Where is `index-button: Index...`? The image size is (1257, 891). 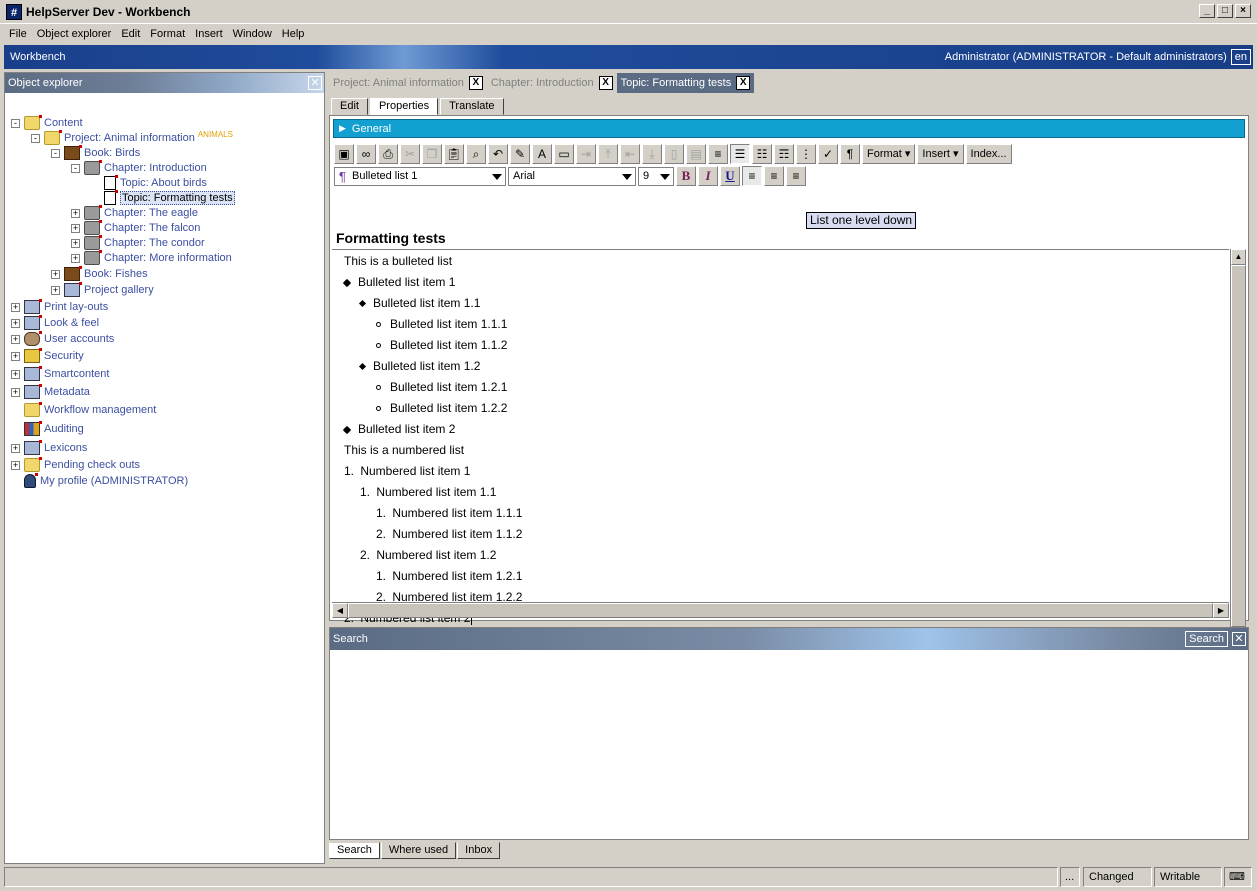 index-button: Index... is located at coordinates (988, 153).